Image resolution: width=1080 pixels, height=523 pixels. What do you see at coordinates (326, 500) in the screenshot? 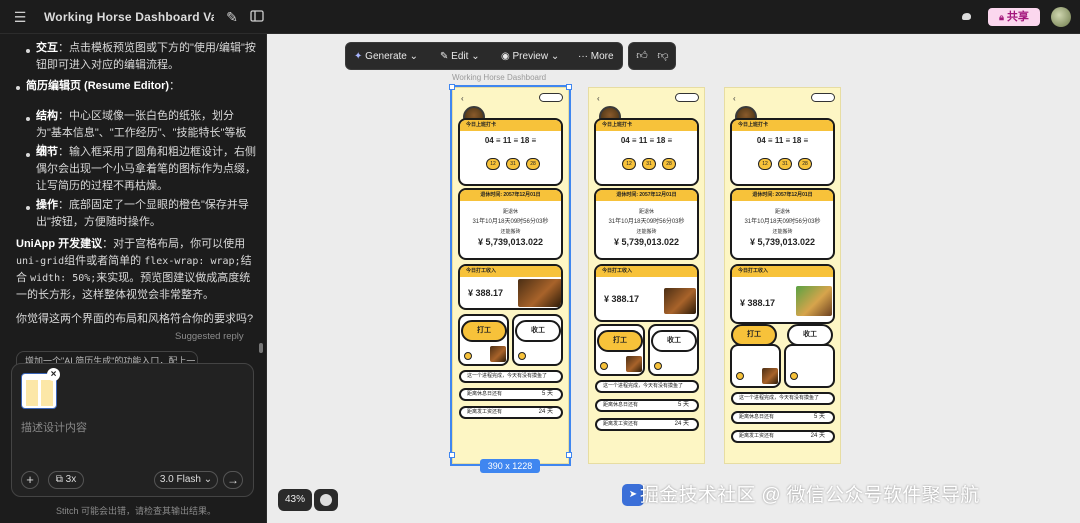
I see `theme-circle-button` at bounding box center [326, 500].